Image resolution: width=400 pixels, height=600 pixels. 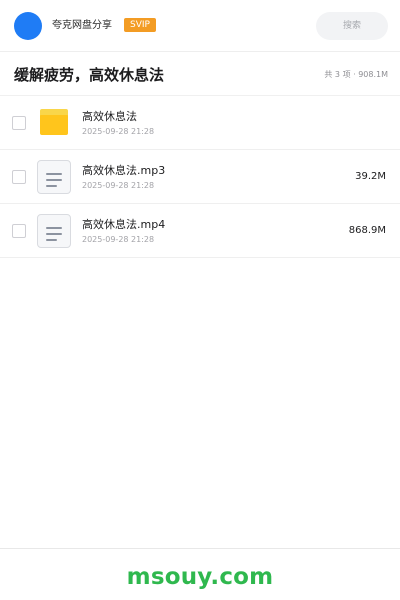 I want to click on file-row: 高效休息法.mp3 2025-09-28 21:28 39.2M, so click(x=200, y=177).